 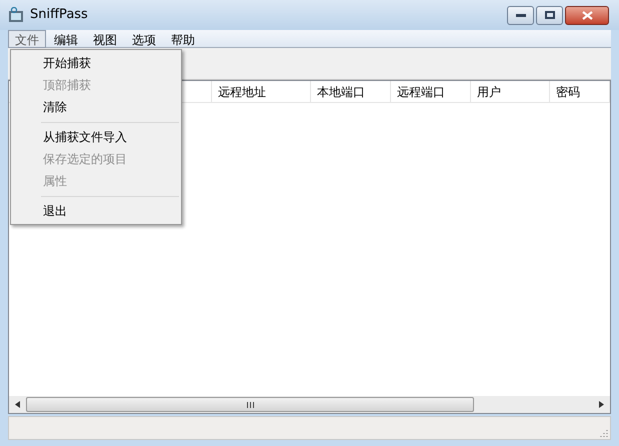 I want to click on menu-option: 开始捕获, so click(x=96, y=63).